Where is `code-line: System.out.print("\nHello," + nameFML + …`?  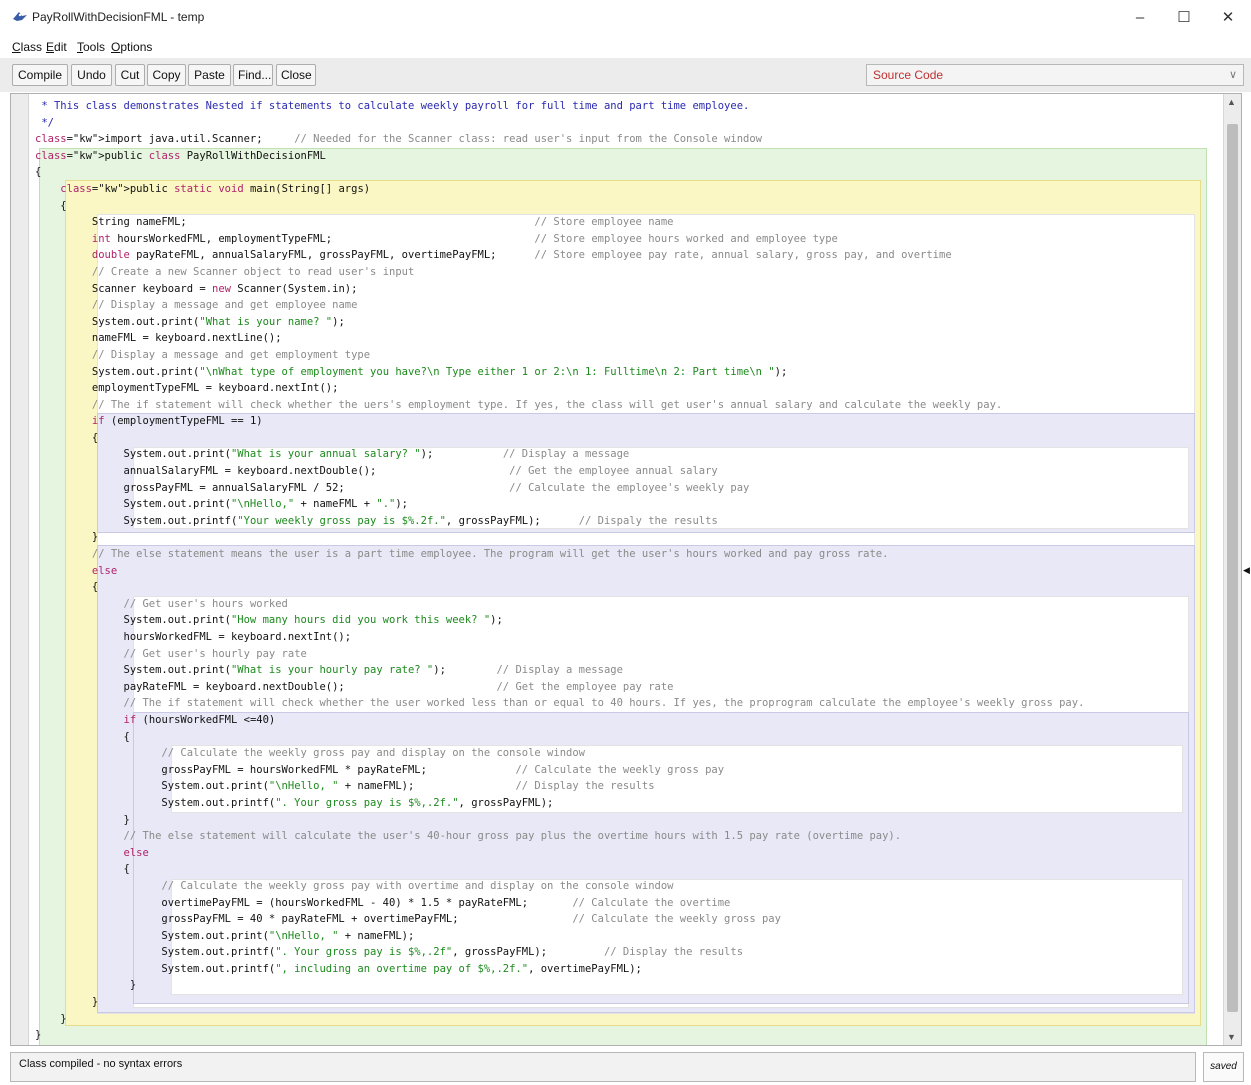
code-line: System.out.print("\nHello," + nameFML + … is located at coordinates (559, 504).